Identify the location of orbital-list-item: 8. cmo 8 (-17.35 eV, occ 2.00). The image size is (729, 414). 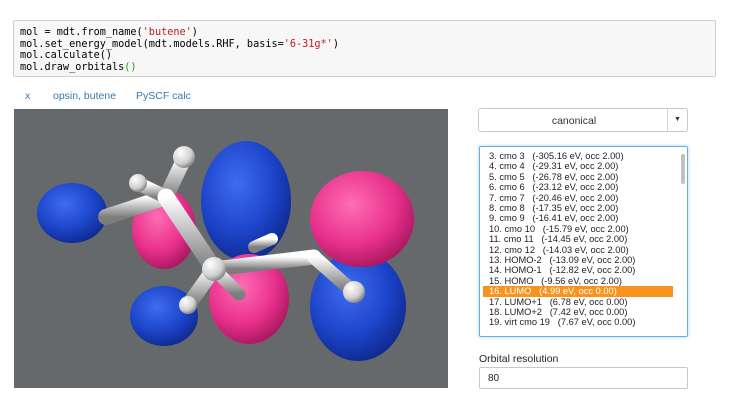
(578, 208).